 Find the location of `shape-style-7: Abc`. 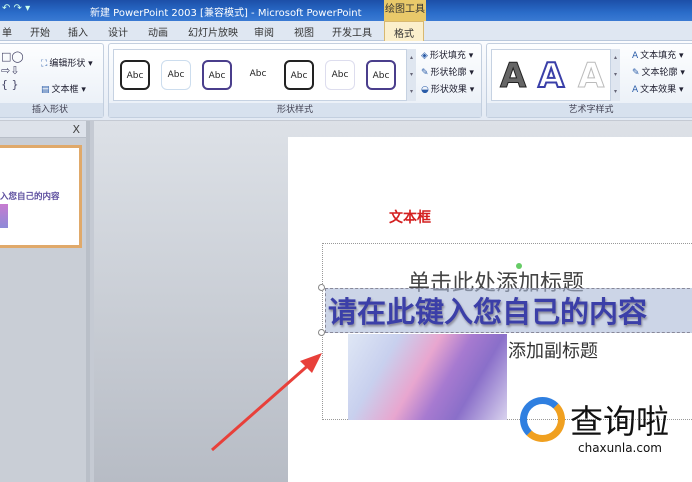

shape-style-7: Abc is located at coordinates (381, 75).